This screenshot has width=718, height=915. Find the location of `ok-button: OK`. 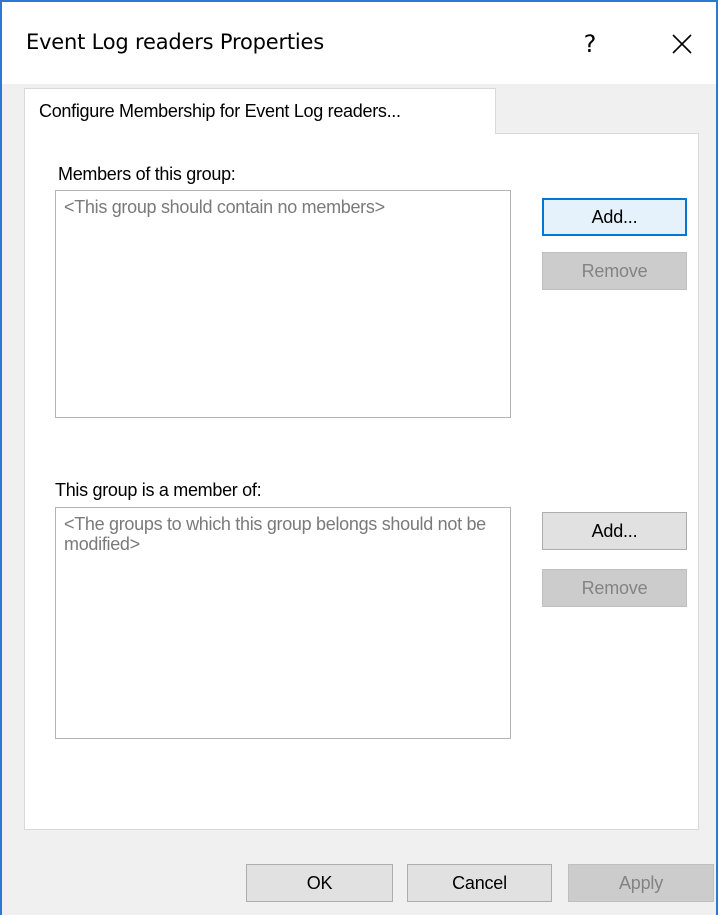

ok-button: OK is located at coordinates (319, 883).